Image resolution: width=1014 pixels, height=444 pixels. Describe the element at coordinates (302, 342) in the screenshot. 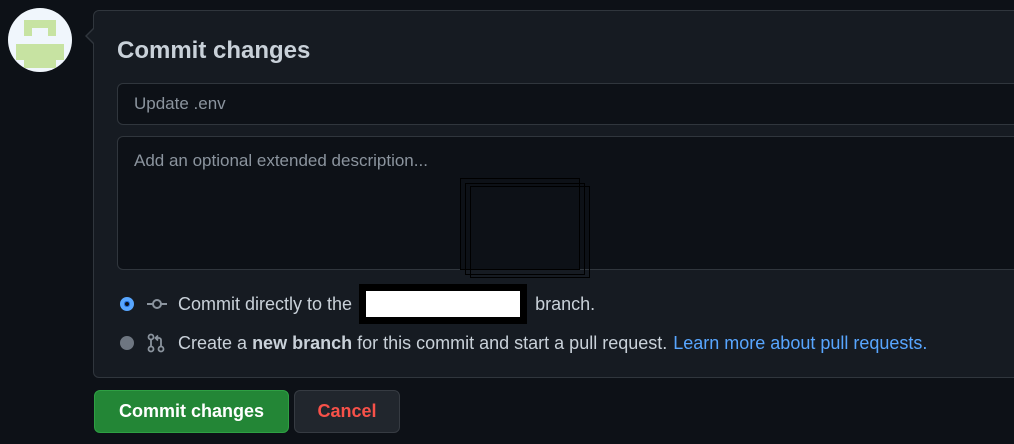

I see `new-branch-bold: new branch` at that location.